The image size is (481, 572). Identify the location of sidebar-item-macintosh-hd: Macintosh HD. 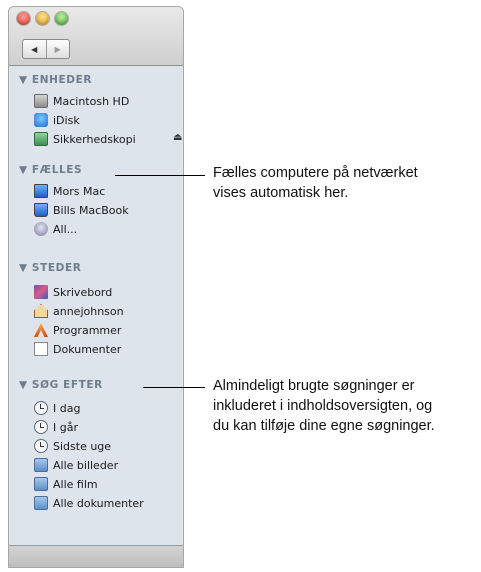
(81, 101).